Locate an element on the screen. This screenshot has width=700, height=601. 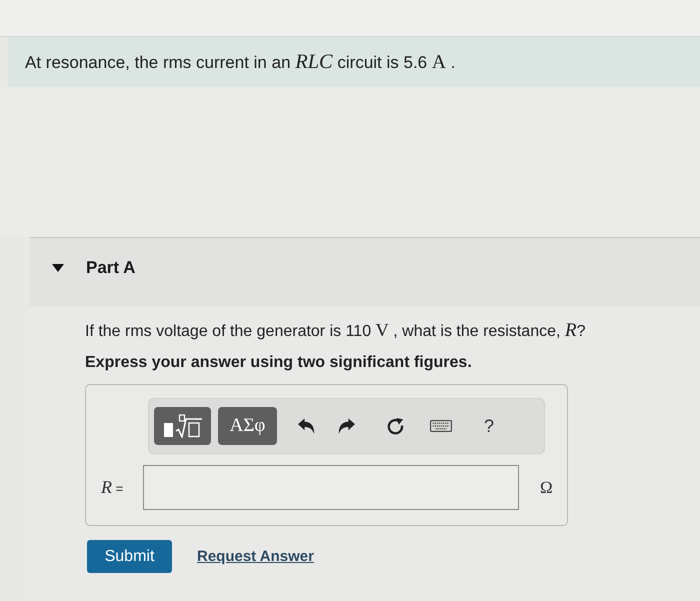
part-title: Part A is located at coordinates (111, 268).